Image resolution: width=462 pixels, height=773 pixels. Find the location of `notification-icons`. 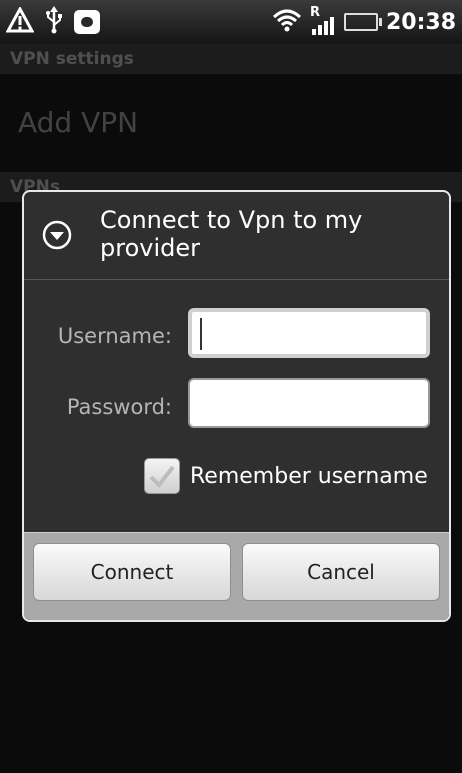

notification-icons is located at coordinates (52, 21).